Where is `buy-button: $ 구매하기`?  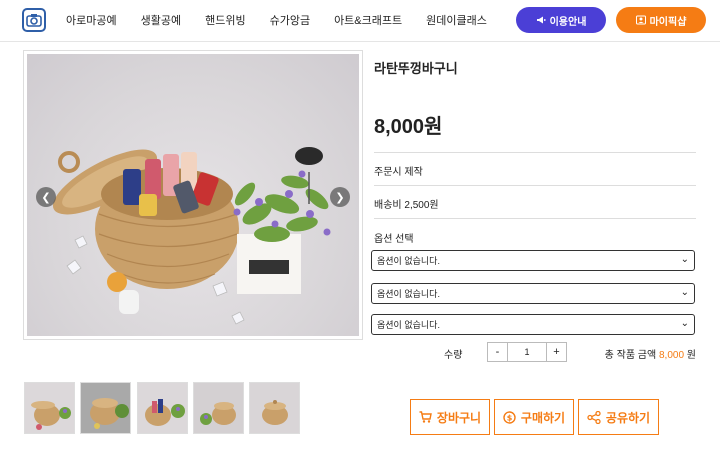 buy-button: $ 구매하기 is located at coordinates (534, 417).